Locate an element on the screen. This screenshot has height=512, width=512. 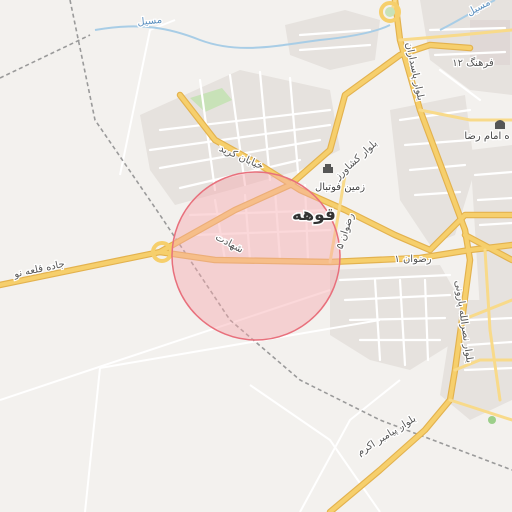
rezvan-1-label: رضوان ۱ is located at coordinates (412, 259).